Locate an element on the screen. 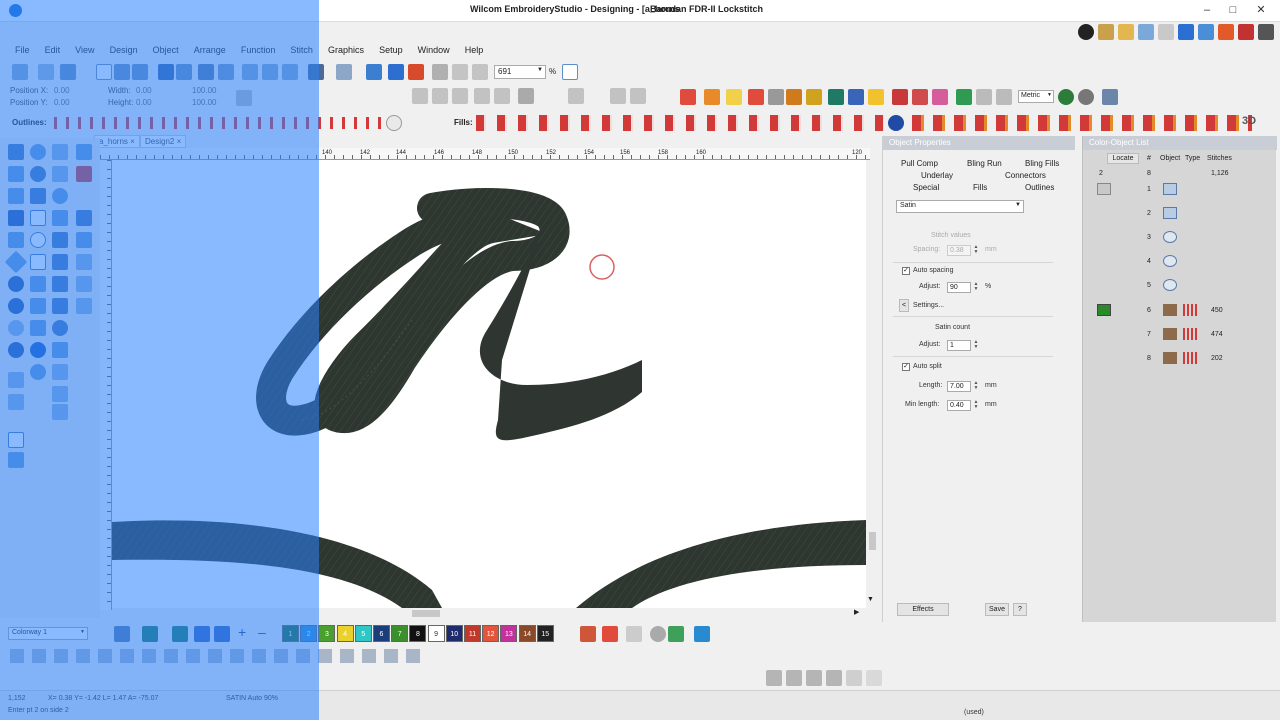 The height and width of the screenshot is (720, 1280). menu-function: Function is located at coordinates (258, 50).